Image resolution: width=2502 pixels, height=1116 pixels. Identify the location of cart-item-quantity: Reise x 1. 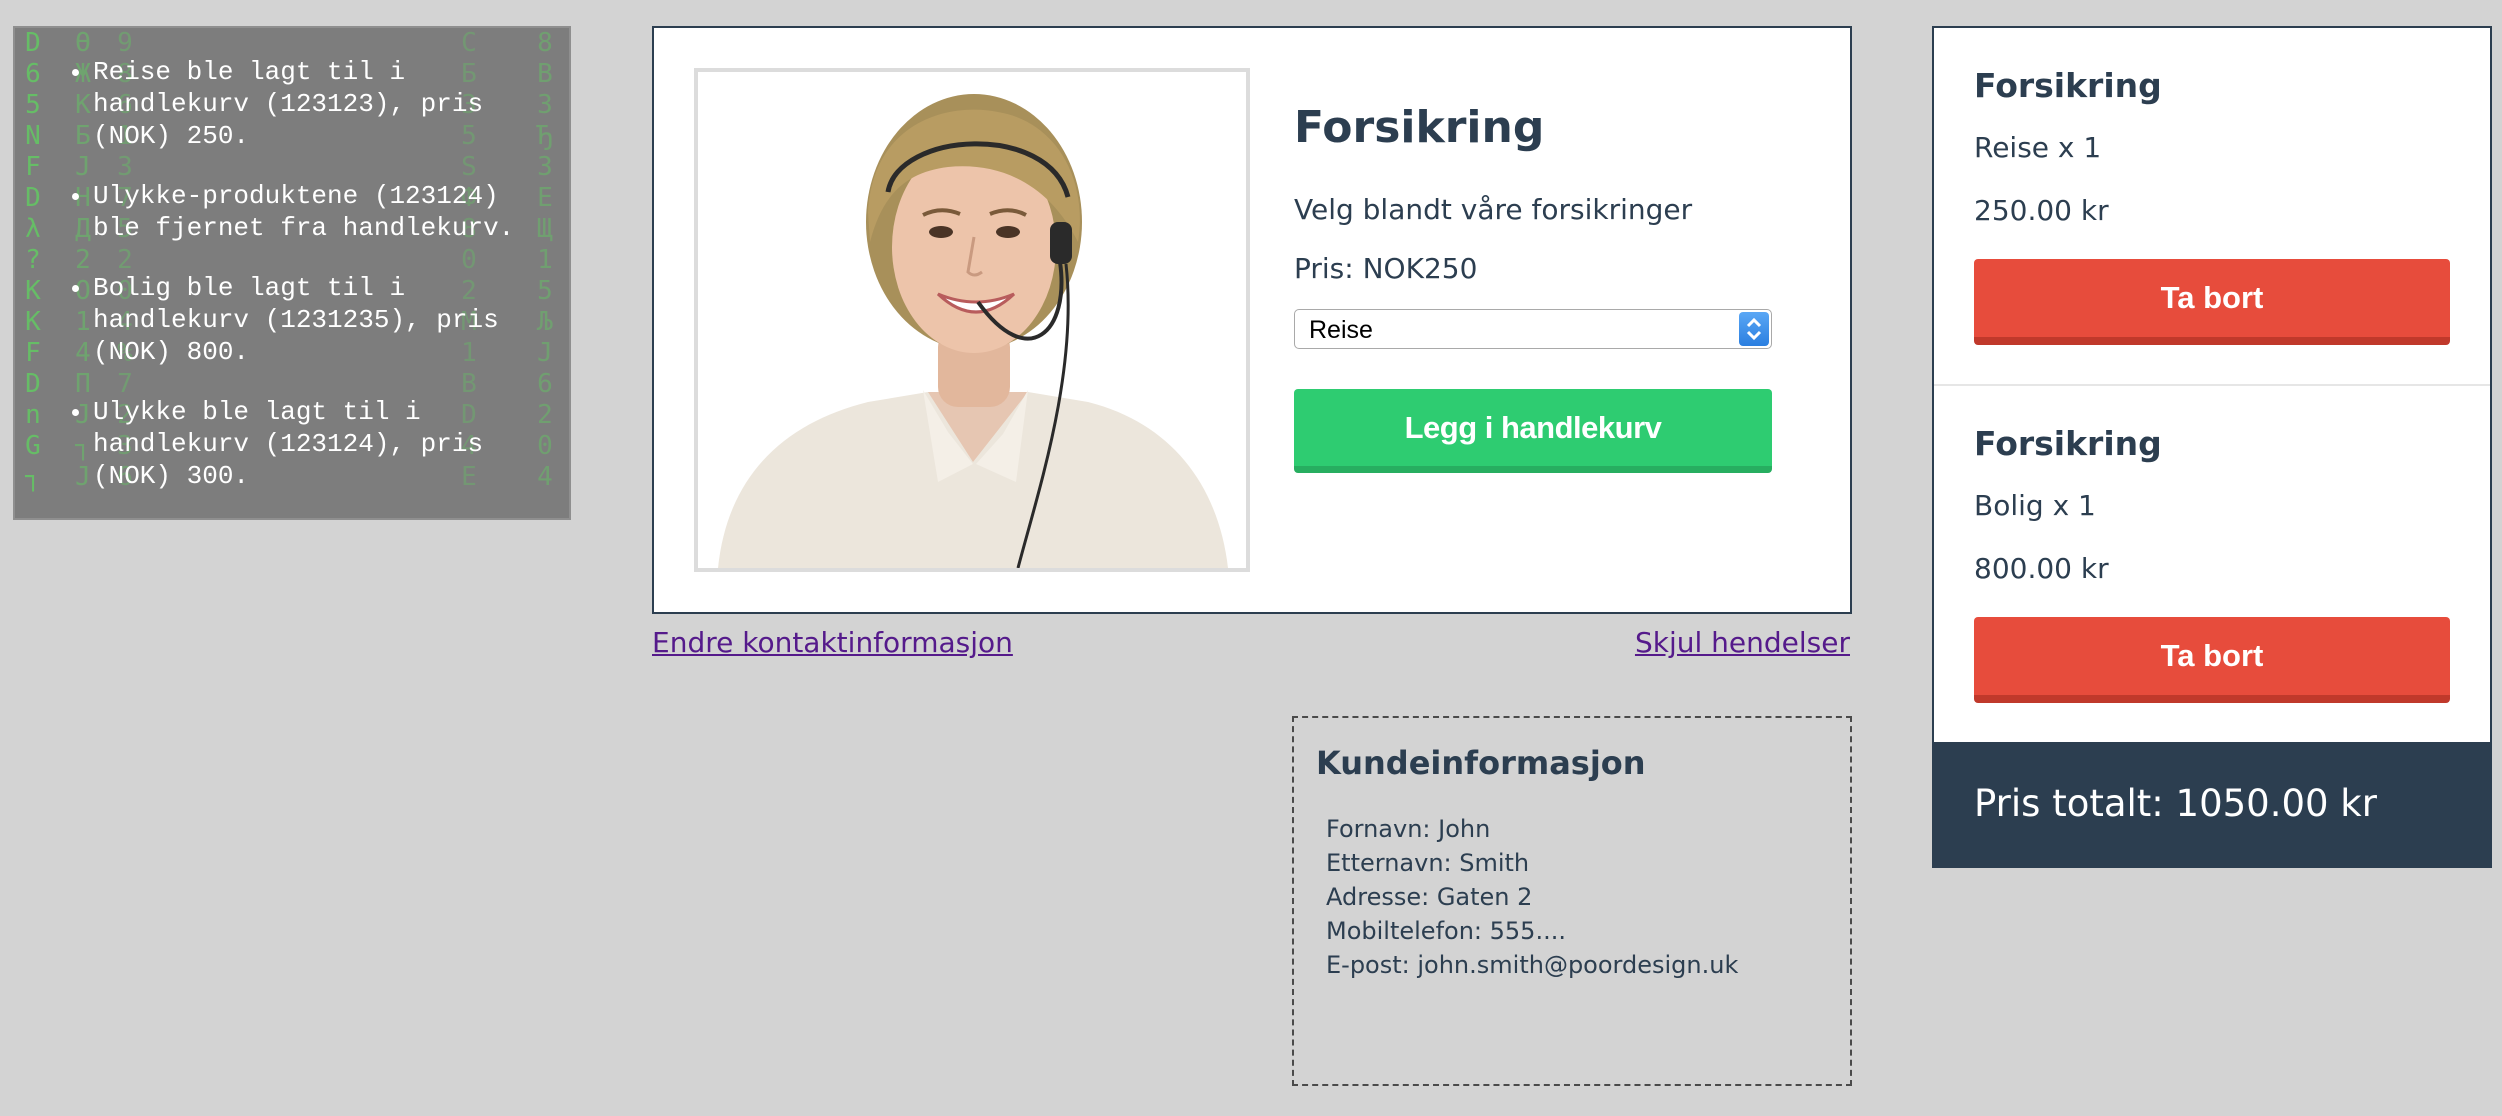
(2038, 147).